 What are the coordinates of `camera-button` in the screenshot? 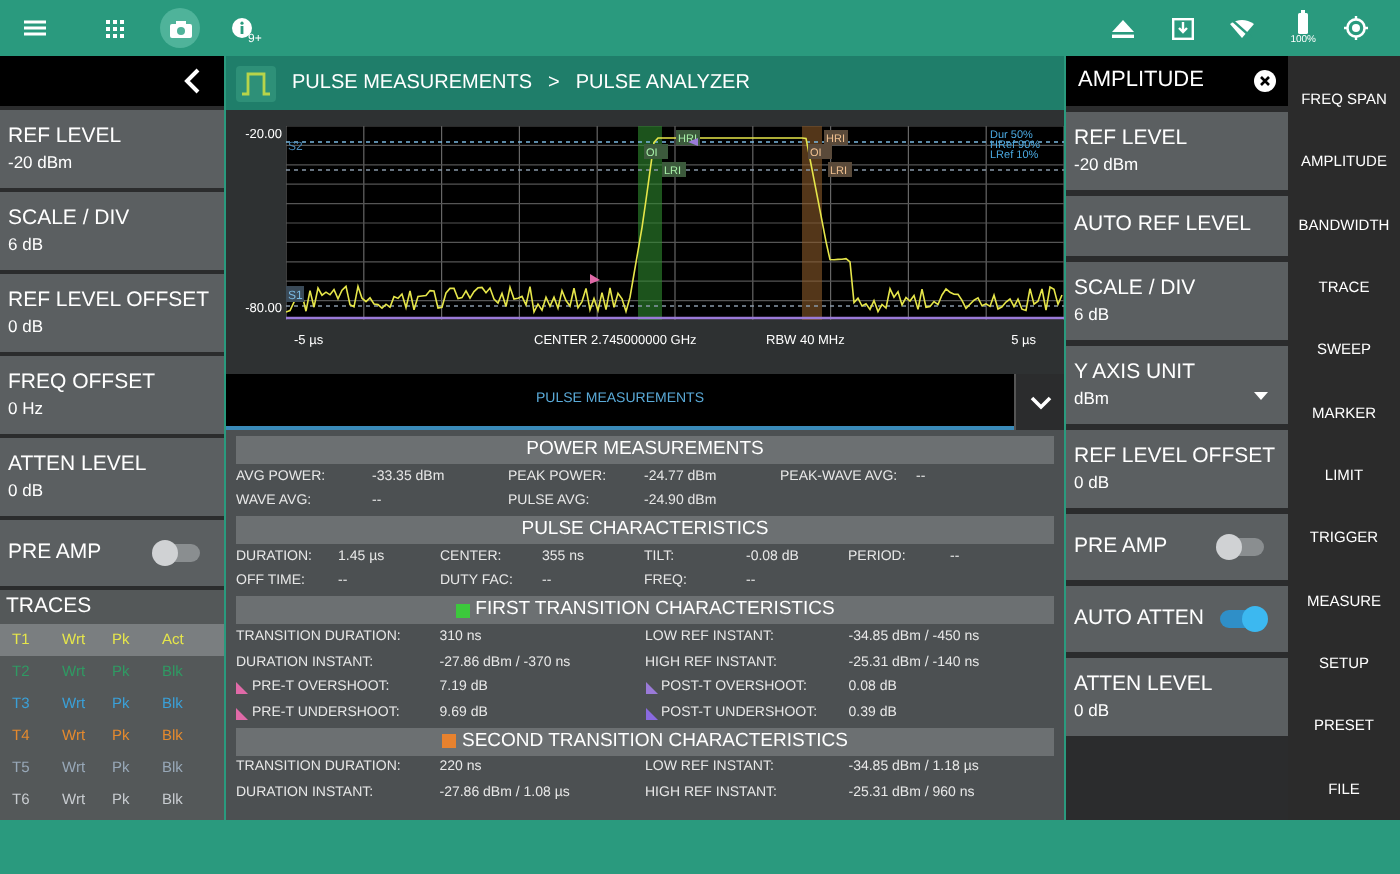 It's located at (180, 28).